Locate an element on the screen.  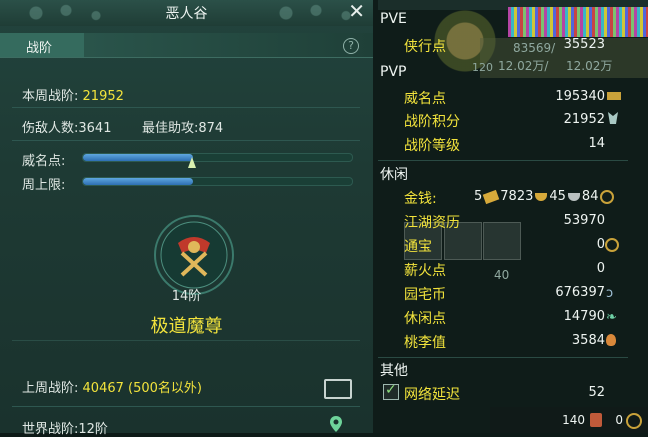
tongbao-value: 0 is located at coordinates (600, 244).